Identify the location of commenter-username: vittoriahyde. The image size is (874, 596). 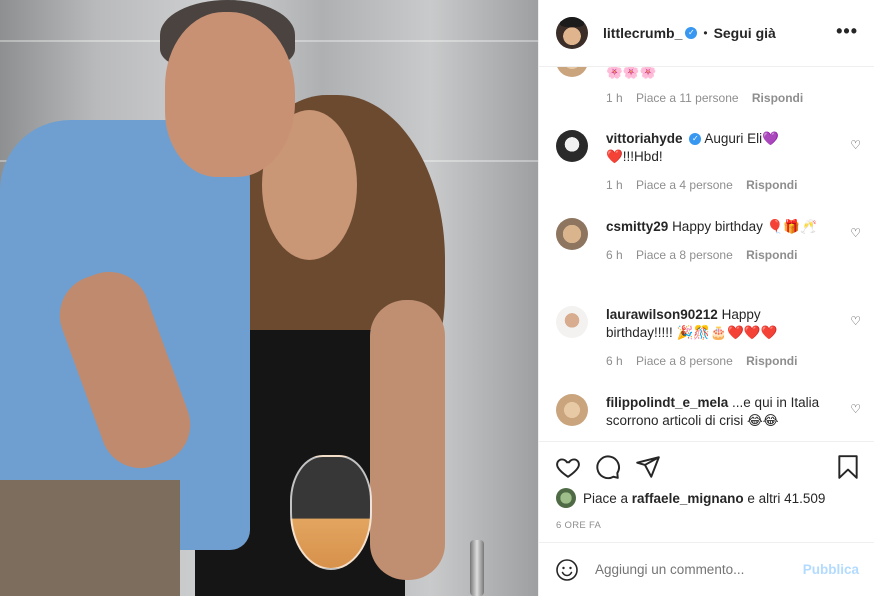
(644, 138).